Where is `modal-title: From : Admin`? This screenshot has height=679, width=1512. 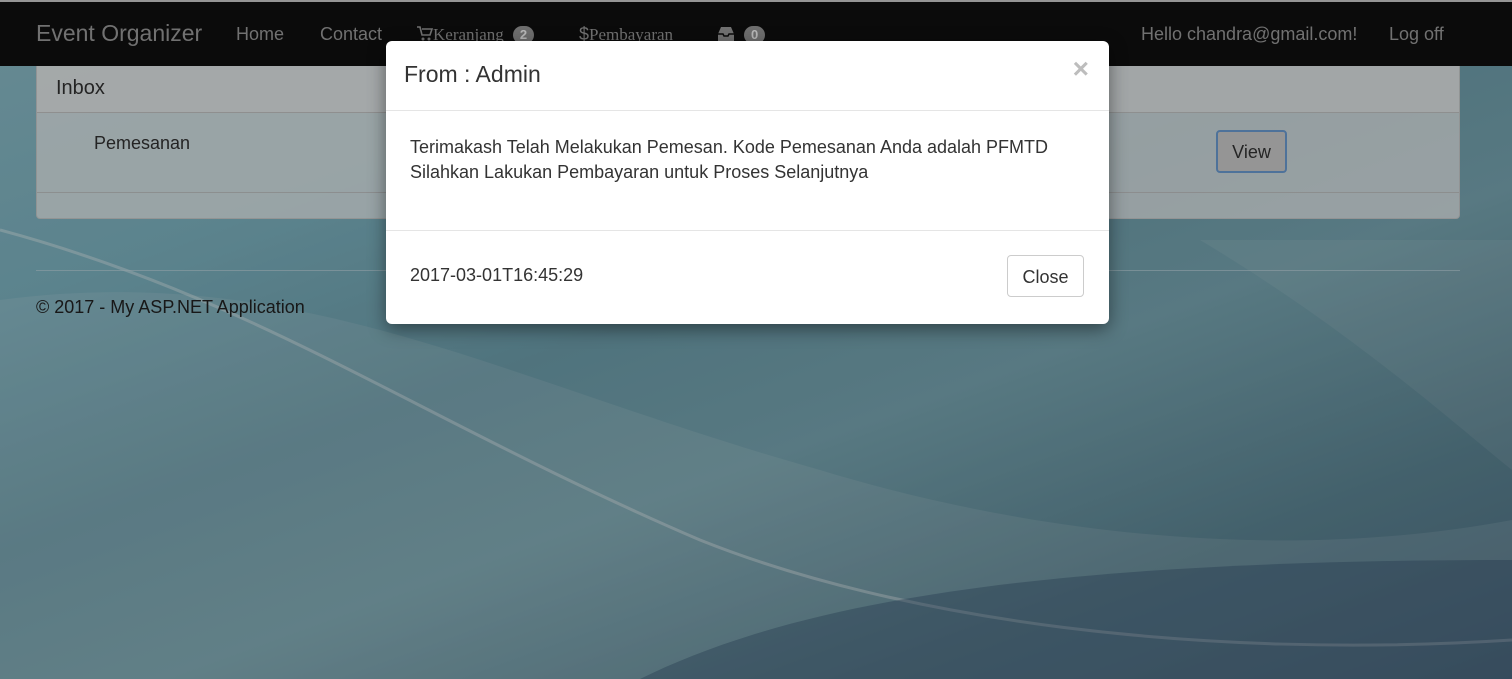 modal-title: From : Admin is located at coordinates (472, 74).